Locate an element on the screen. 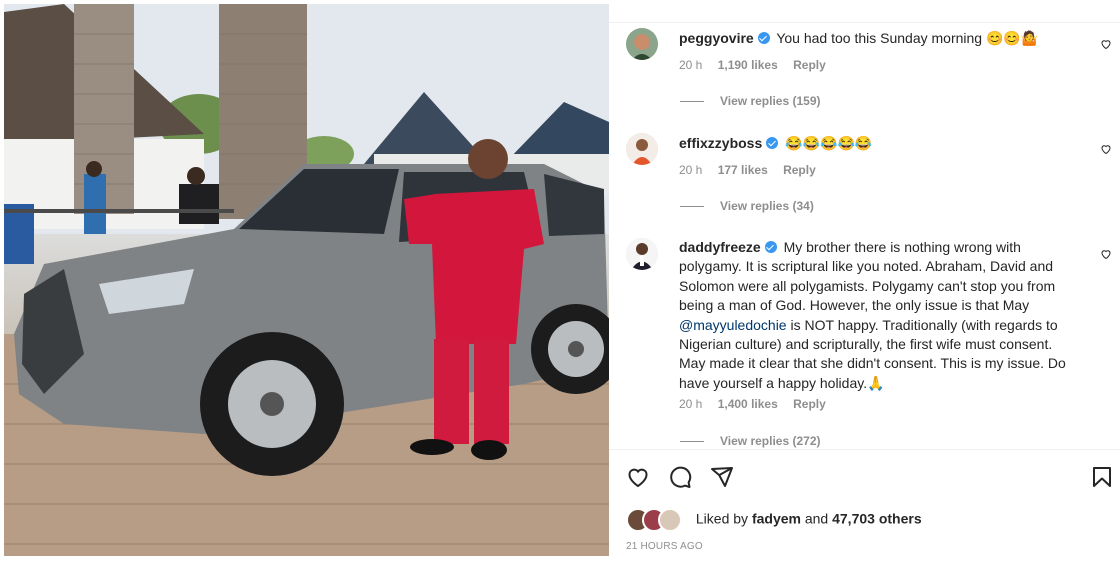  comment-meta: 20 h 1,400 likes Reply is located at coordinates (758, 404).